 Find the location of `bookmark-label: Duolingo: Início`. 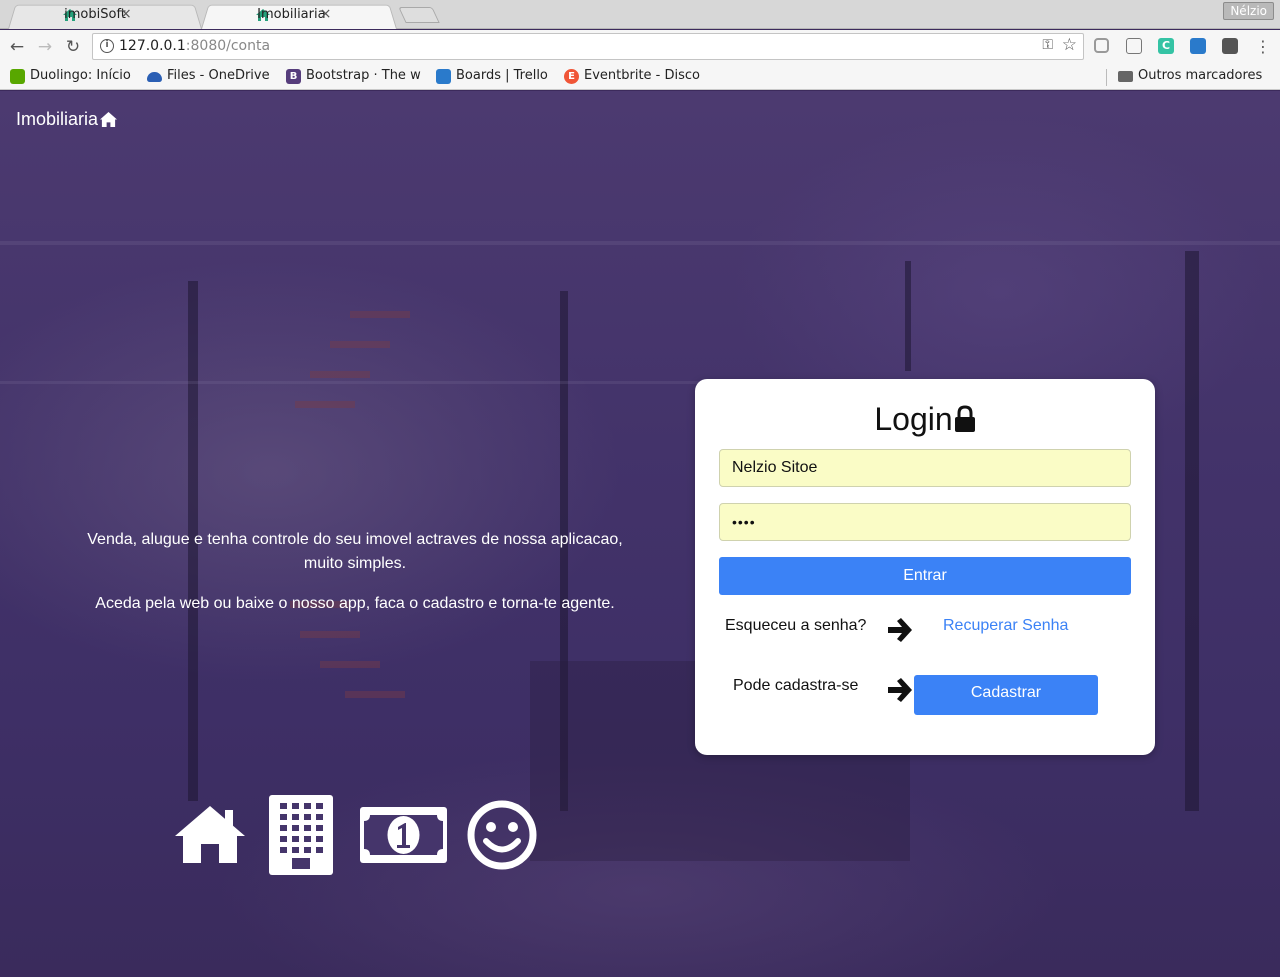

bookmark-label: Duolingo: Início is located at coordinates (80, 75).